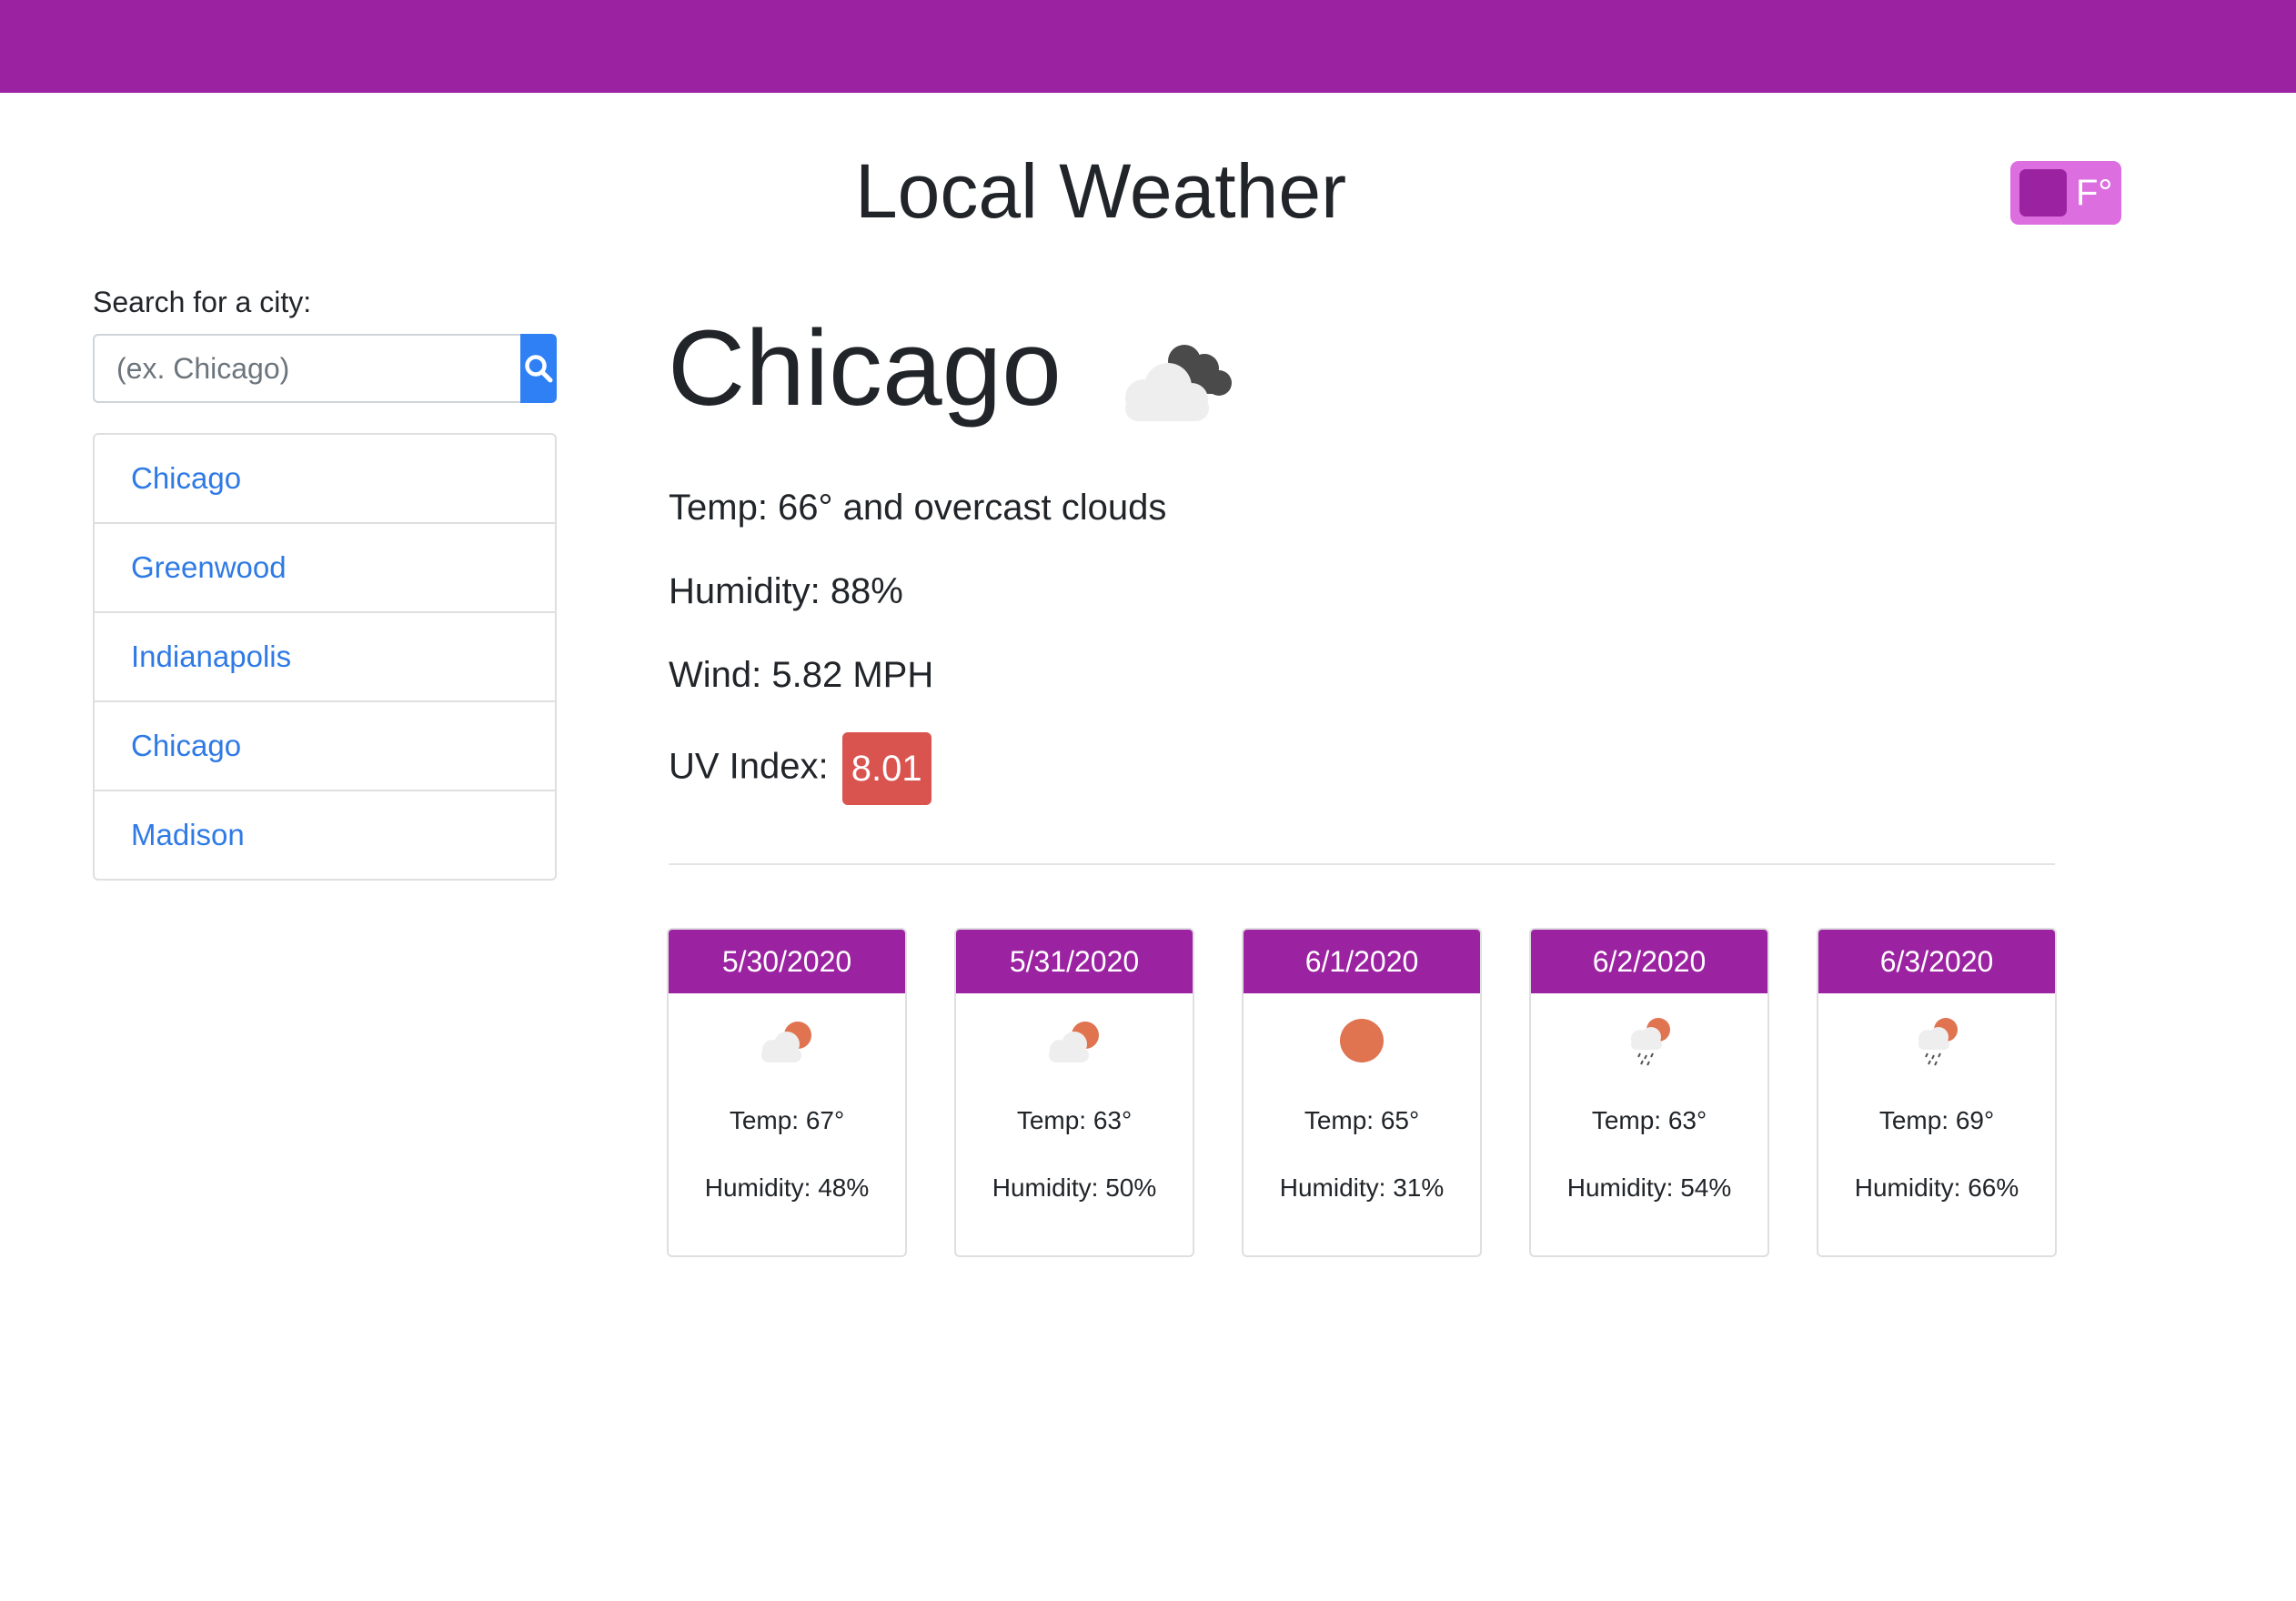 The image size is (2296, 1601). I want to click on forecast-date: 6/2/2020, so click(1649, 961).